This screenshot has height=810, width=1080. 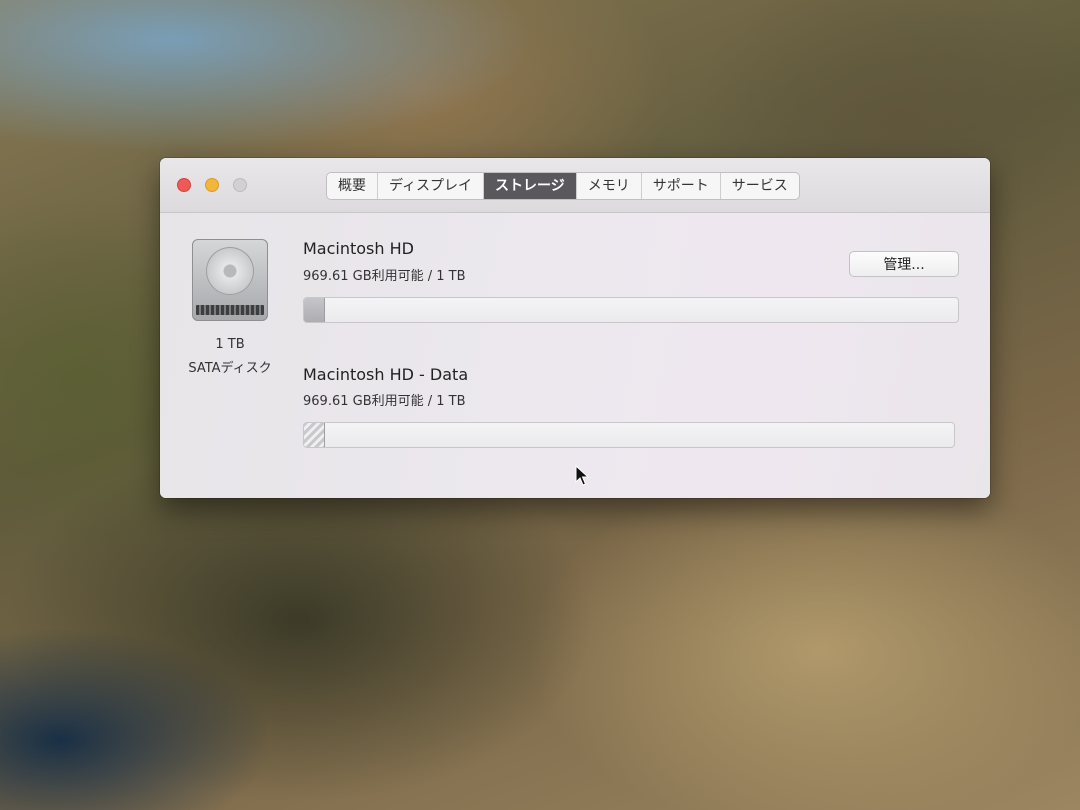 I want to click on tab-memory: メモリ, so click(x=609, y=186).